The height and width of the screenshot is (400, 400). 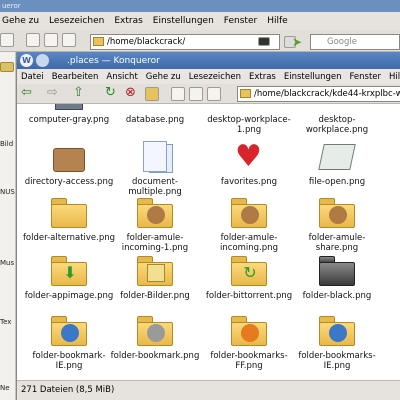 What do you see at coordinates (248, 156) in the screenshot?
I see `heart-icon: ♥` at bounding box center [248, 156].